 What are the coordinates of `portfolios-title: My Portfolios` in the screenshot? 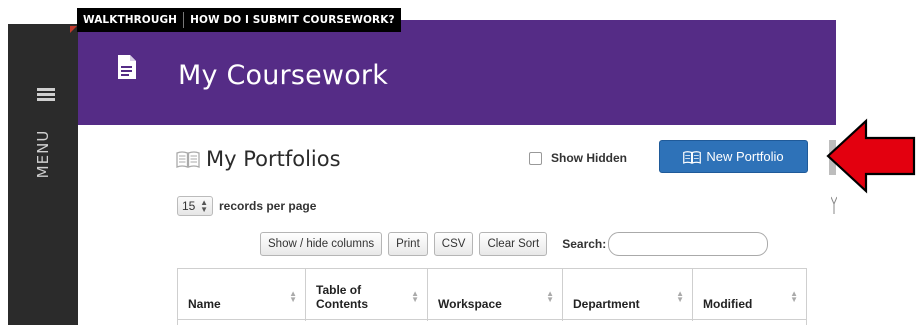 It's located at (273, 159).